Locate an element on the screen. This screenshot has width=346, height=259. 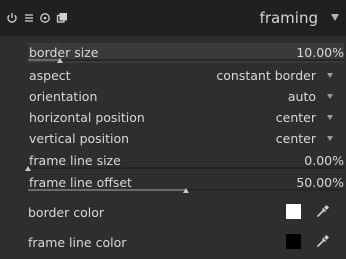
orientation-label: orientation is located at coordinates (63, 96).